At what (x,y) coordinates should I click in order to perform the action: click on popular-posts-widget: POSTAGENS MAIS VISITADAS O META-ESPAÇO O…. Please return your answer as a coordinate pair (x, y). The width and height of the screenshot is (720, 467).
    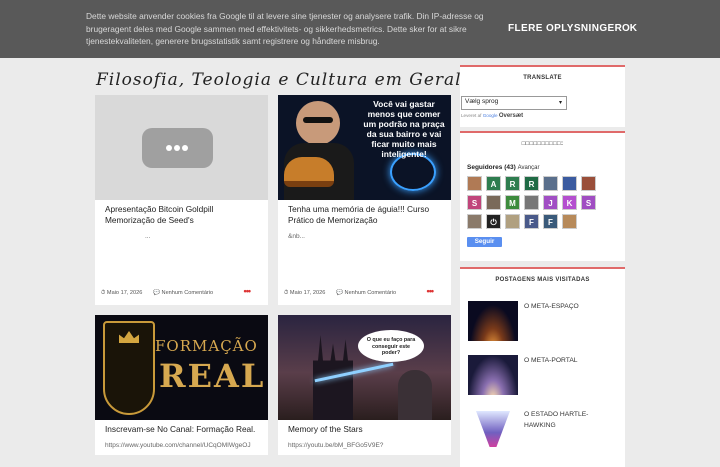
    Looking at the image, I should click on (542, 367).